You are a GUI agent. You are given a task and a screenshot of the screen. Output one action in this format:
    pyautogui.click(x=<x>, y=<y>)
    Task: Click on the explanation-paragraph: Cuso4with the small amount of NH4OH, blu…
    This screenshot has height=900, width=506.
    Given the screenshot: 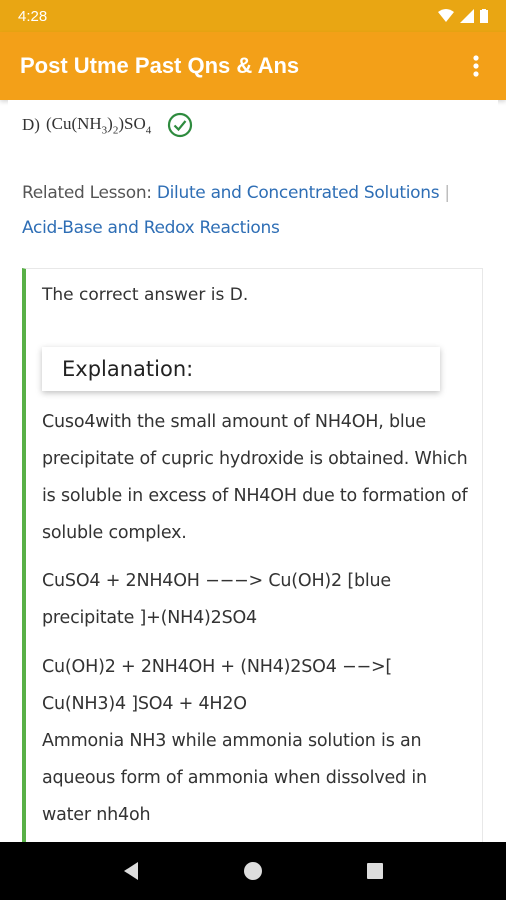 What is the action you would take?
    pyautogui.click(x=255, y=477)
    